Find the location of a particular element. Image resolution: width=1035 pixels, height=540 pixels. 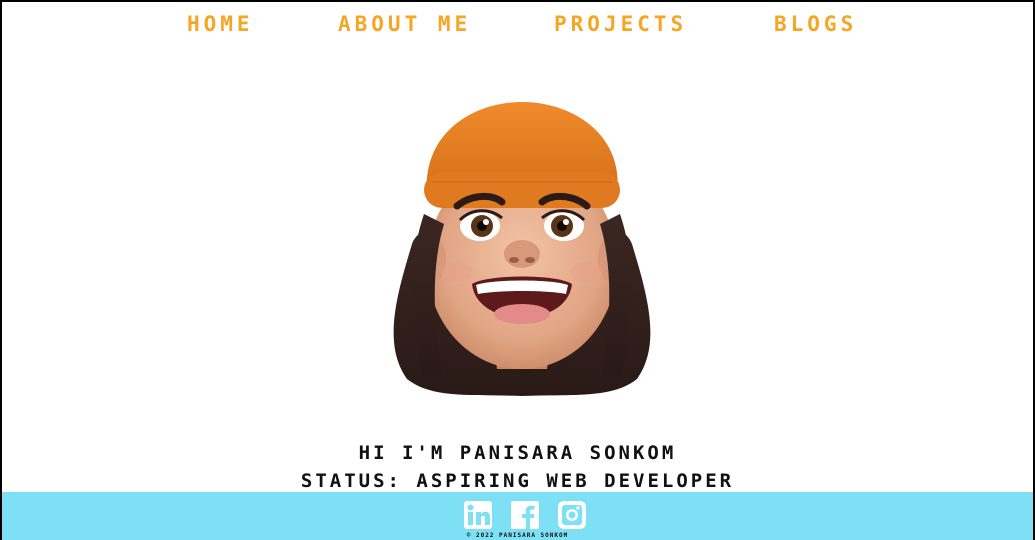

instagram-icon is located at coordinates (572, 515).